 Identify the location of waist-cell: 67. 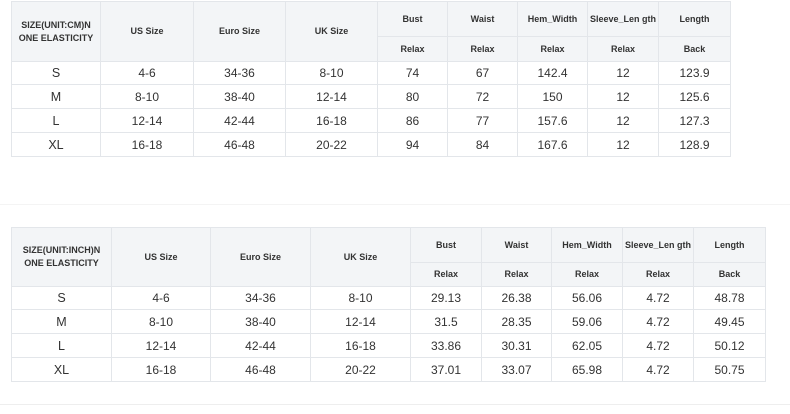
(482, 73).